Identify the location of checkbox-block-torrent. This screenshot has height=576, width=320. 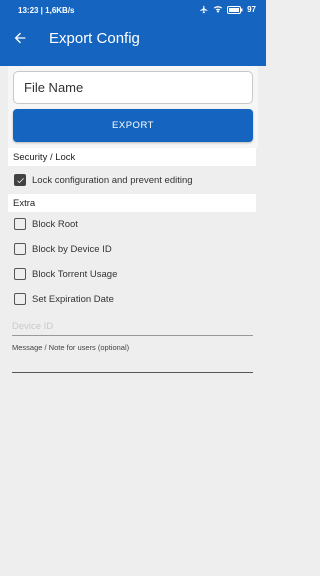
(20, 274).